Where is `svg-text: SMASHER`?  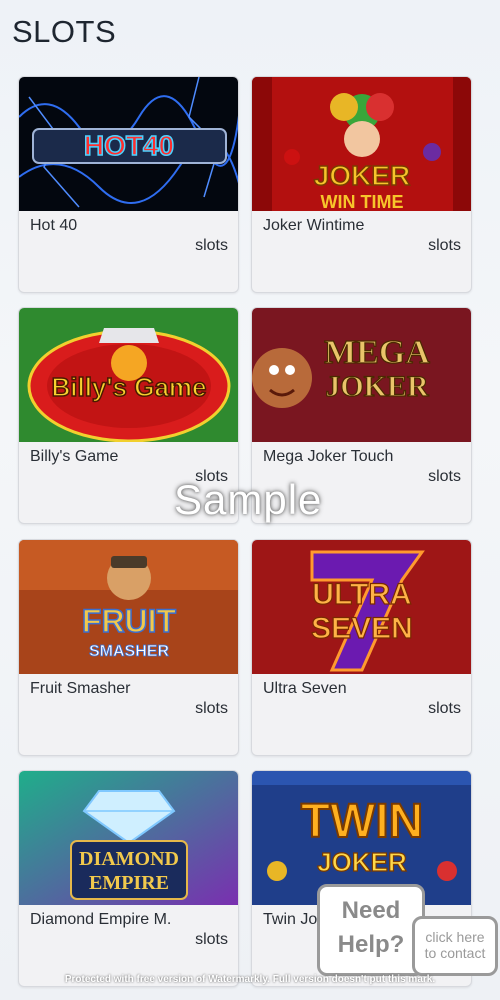
svg-text: SMASHER is located at coordinates (129, 651).